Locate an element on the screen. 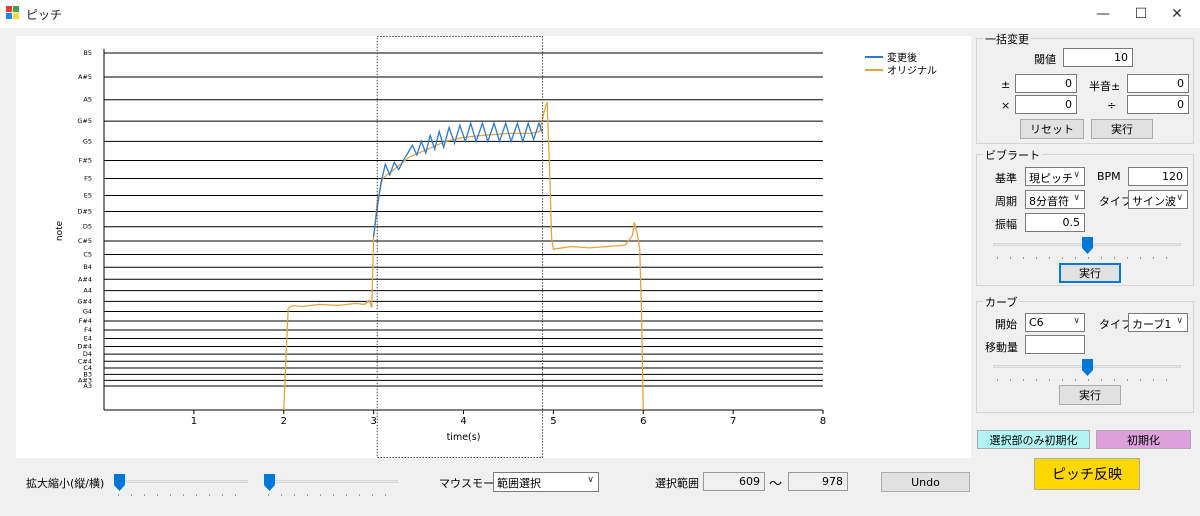 This screenshot has height=516, width=1200. vibrato-base-value: 現ピッチ is located at coordinates (1051, 178).